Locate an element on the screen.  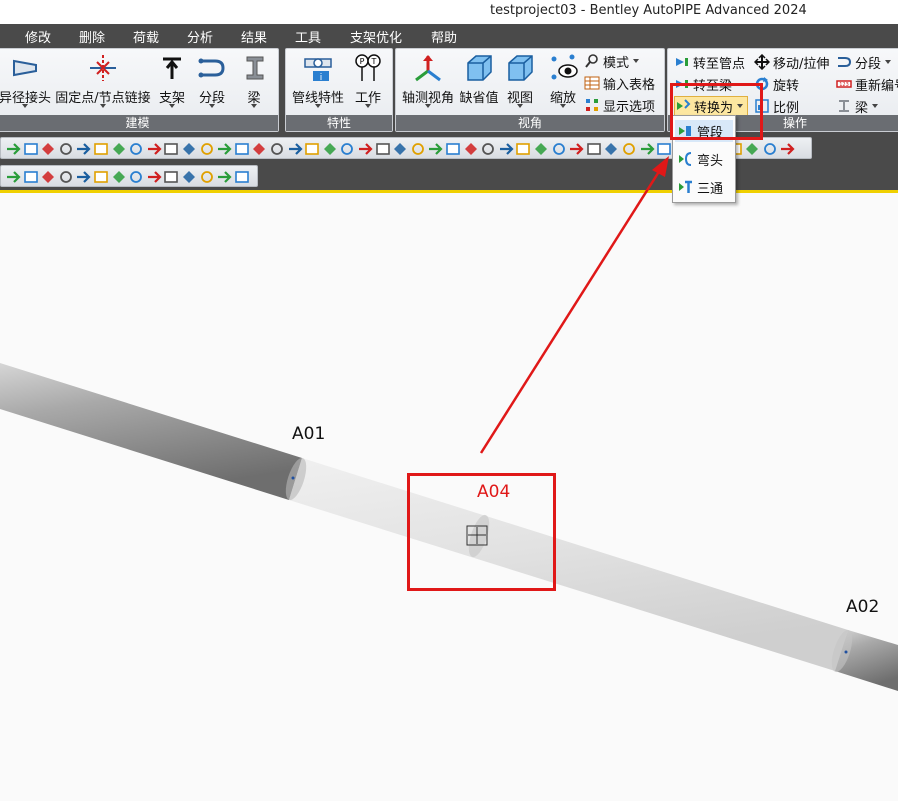
dropdown-item-elbow: 弯头 is located at coordinates (704, 159).